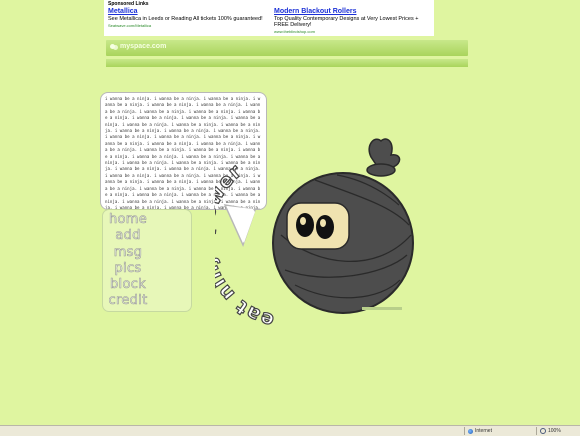 This screenshot has width=580, height=436. I want to click on ninja-eyes-icon, so click(318, 226).